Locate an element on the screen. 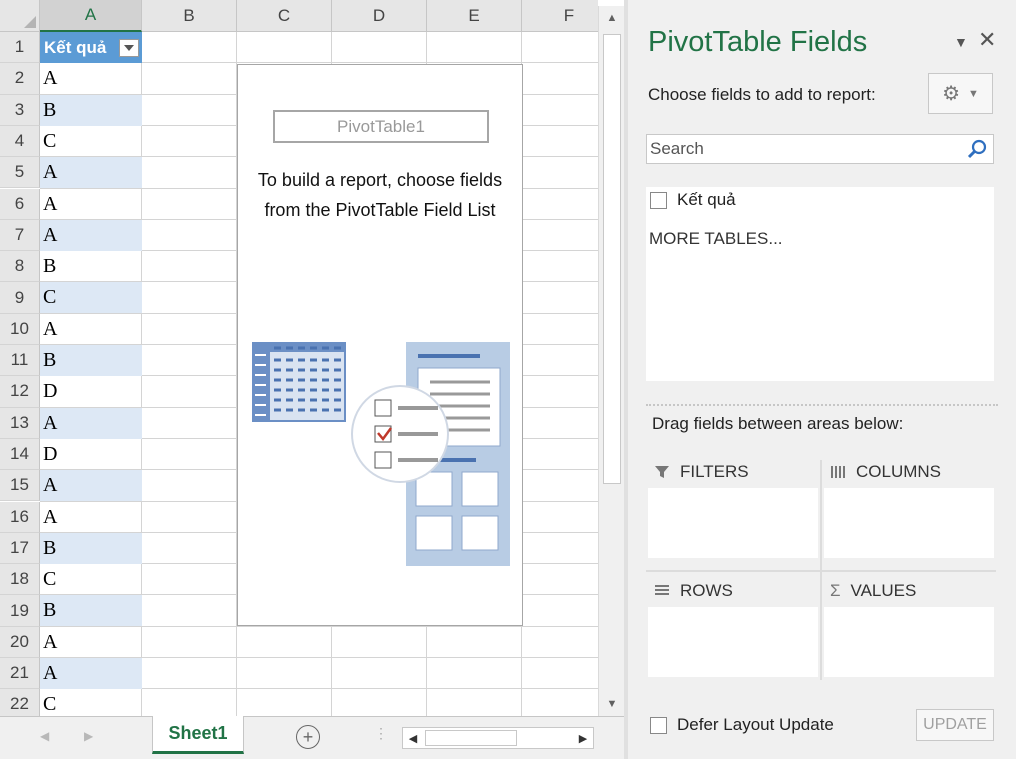 The image size is (1016, 759). column-header: A is located at coordinates (91, 16).